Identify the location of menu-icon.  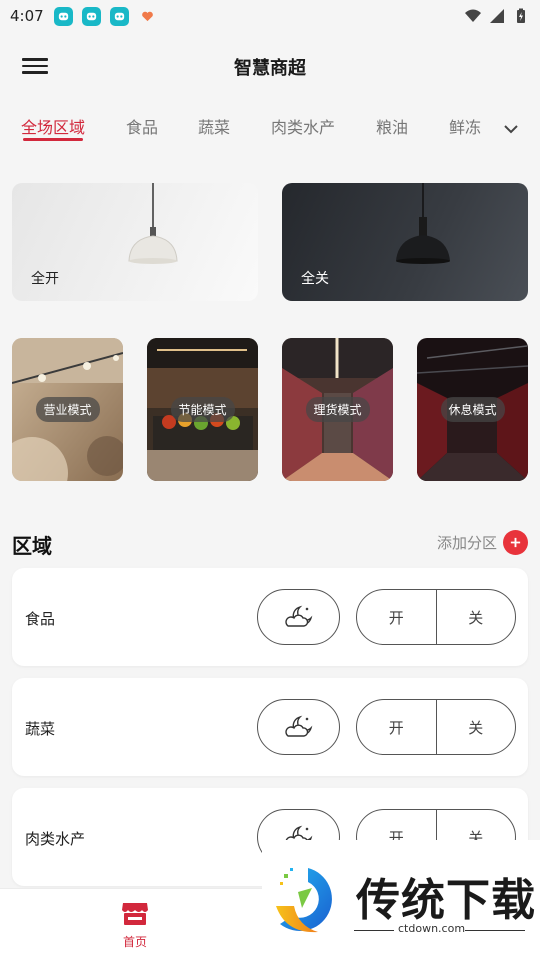
(35, 66).